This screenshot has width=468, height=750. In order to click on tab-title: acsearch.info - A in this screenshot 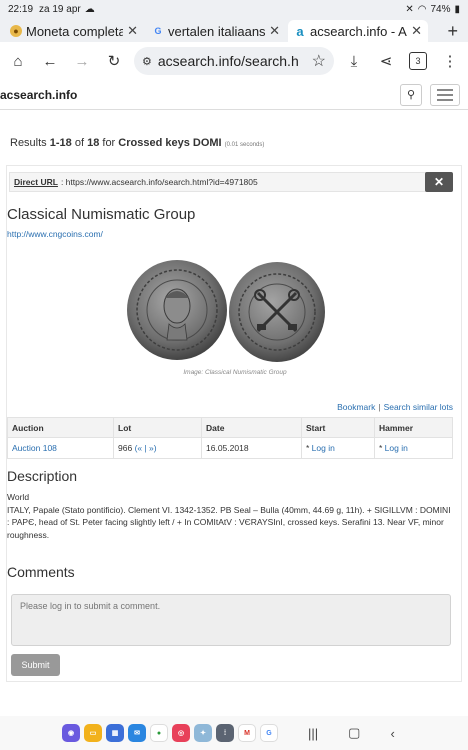, I will do `click(358, 31)`.